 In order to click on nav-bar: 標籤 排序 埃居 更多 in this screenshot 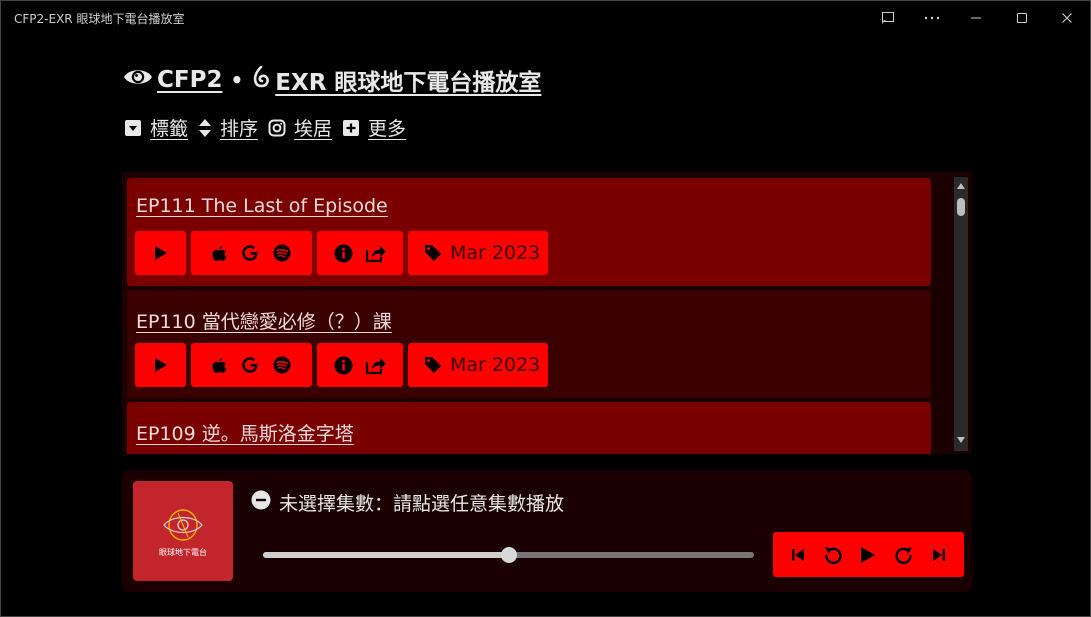, I will do `click(270, 127)`.